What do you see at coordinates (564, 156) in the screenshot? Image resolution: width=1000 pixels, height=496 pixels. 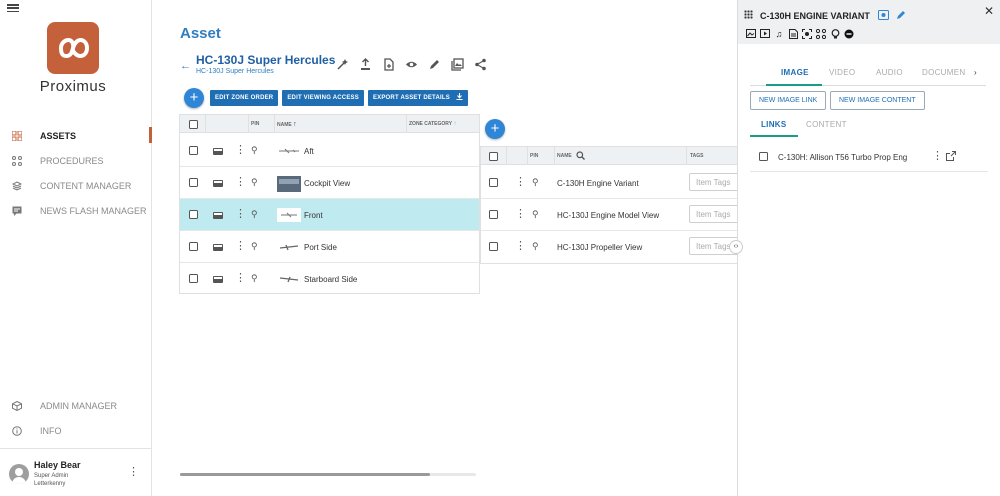 I see `column-header-name: NAME` at bounding box center [564, 156].